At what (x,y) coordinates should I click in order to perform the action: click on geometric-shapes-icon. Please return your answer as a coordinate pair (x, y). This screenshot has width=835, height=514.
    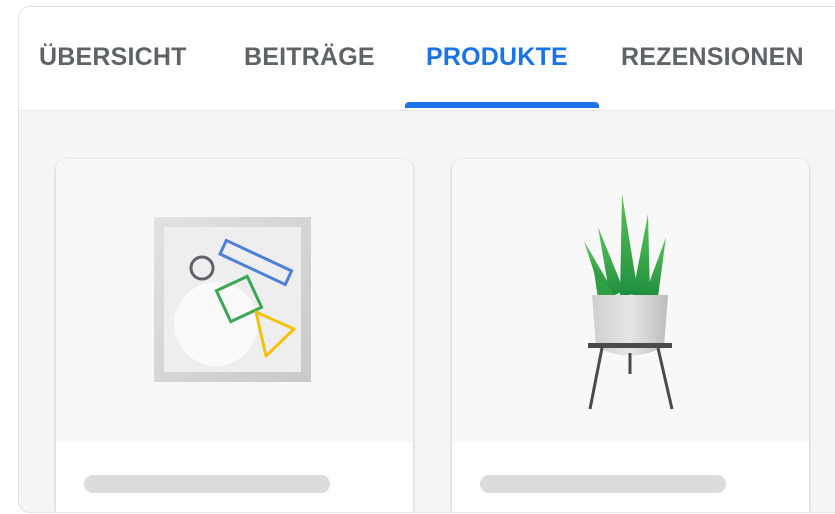
    Looking at the image, I should click on (232, 299).